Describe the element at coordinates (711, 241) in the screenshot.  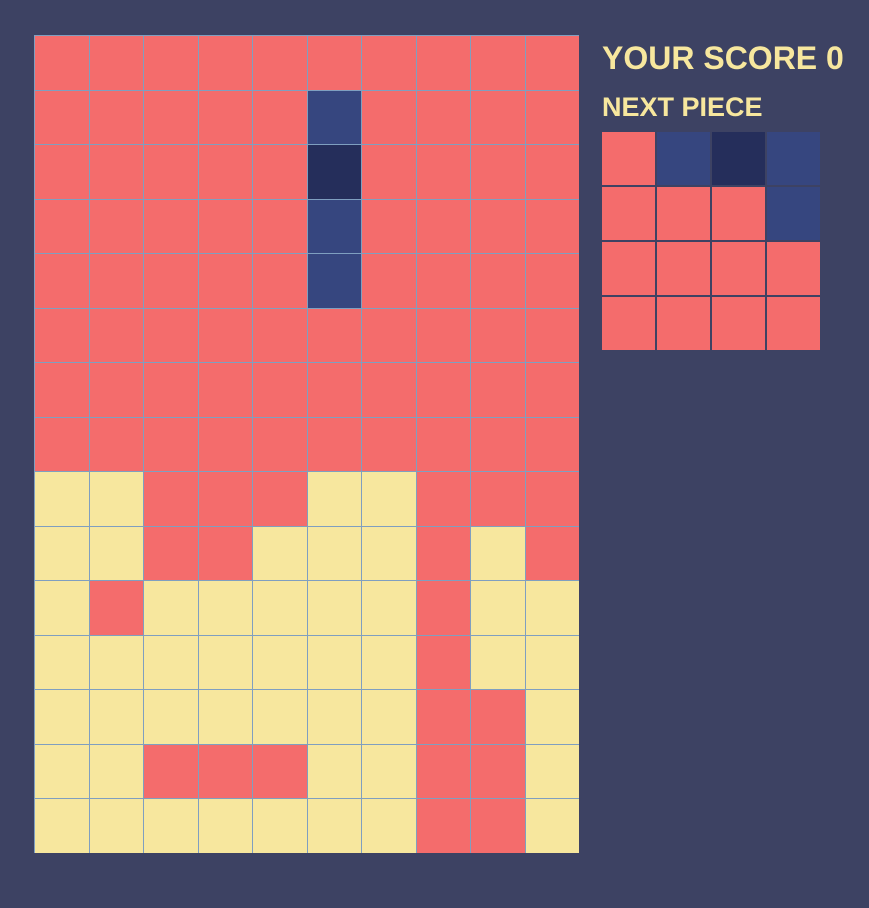
I see `next-piece-preview` at that location.